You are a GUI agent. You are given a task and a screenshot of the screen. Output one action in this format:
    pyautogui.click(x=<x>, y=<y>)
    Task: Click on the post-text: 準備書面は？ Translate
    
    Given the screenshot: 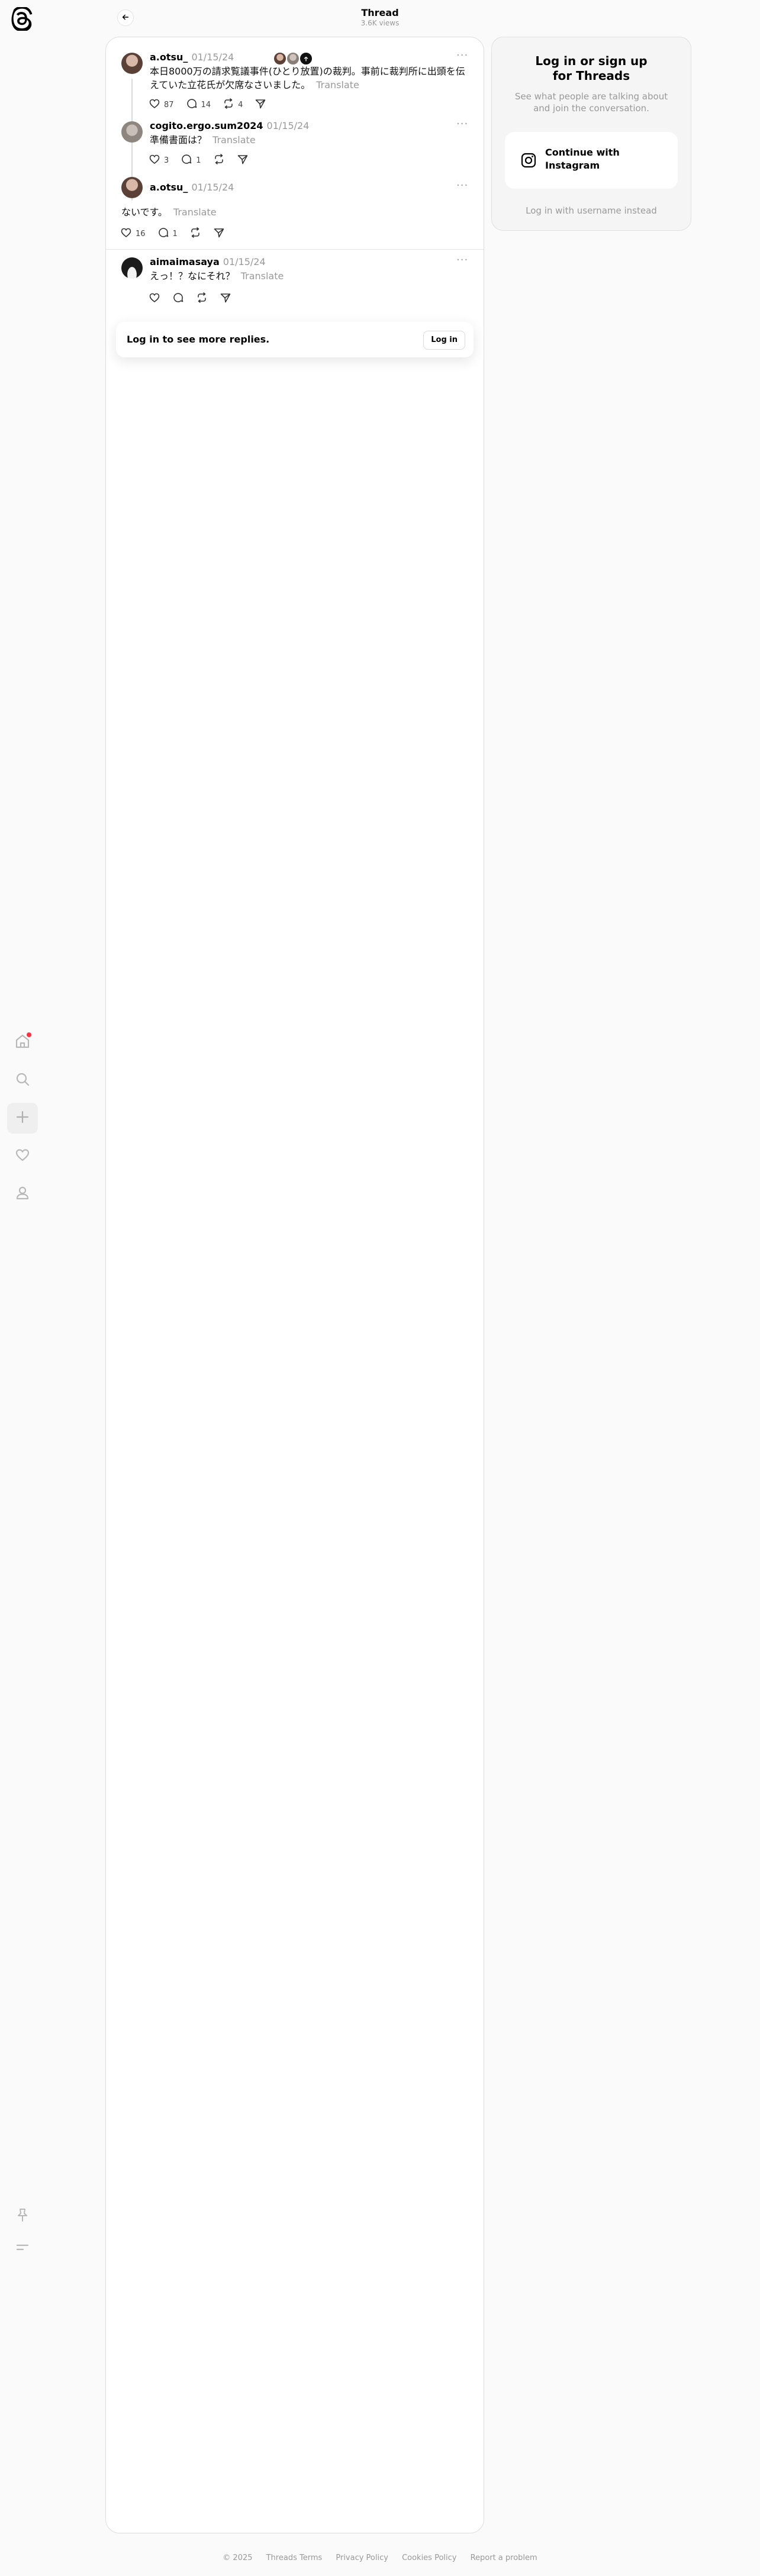 What is the action you would take?
    pyautogui.click(x=203, y=140)
    